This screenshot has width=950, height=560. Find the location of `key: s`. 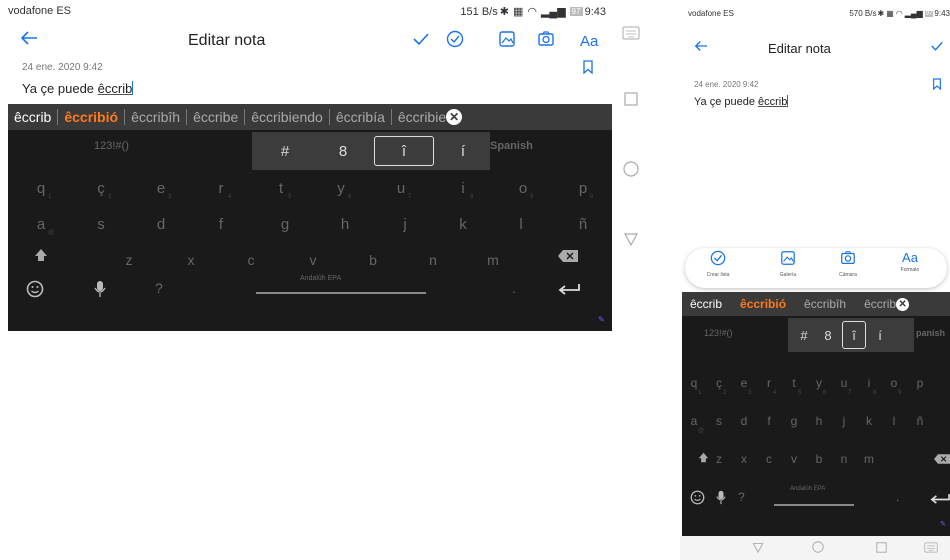

key: s is located at coordinates (719, 421).